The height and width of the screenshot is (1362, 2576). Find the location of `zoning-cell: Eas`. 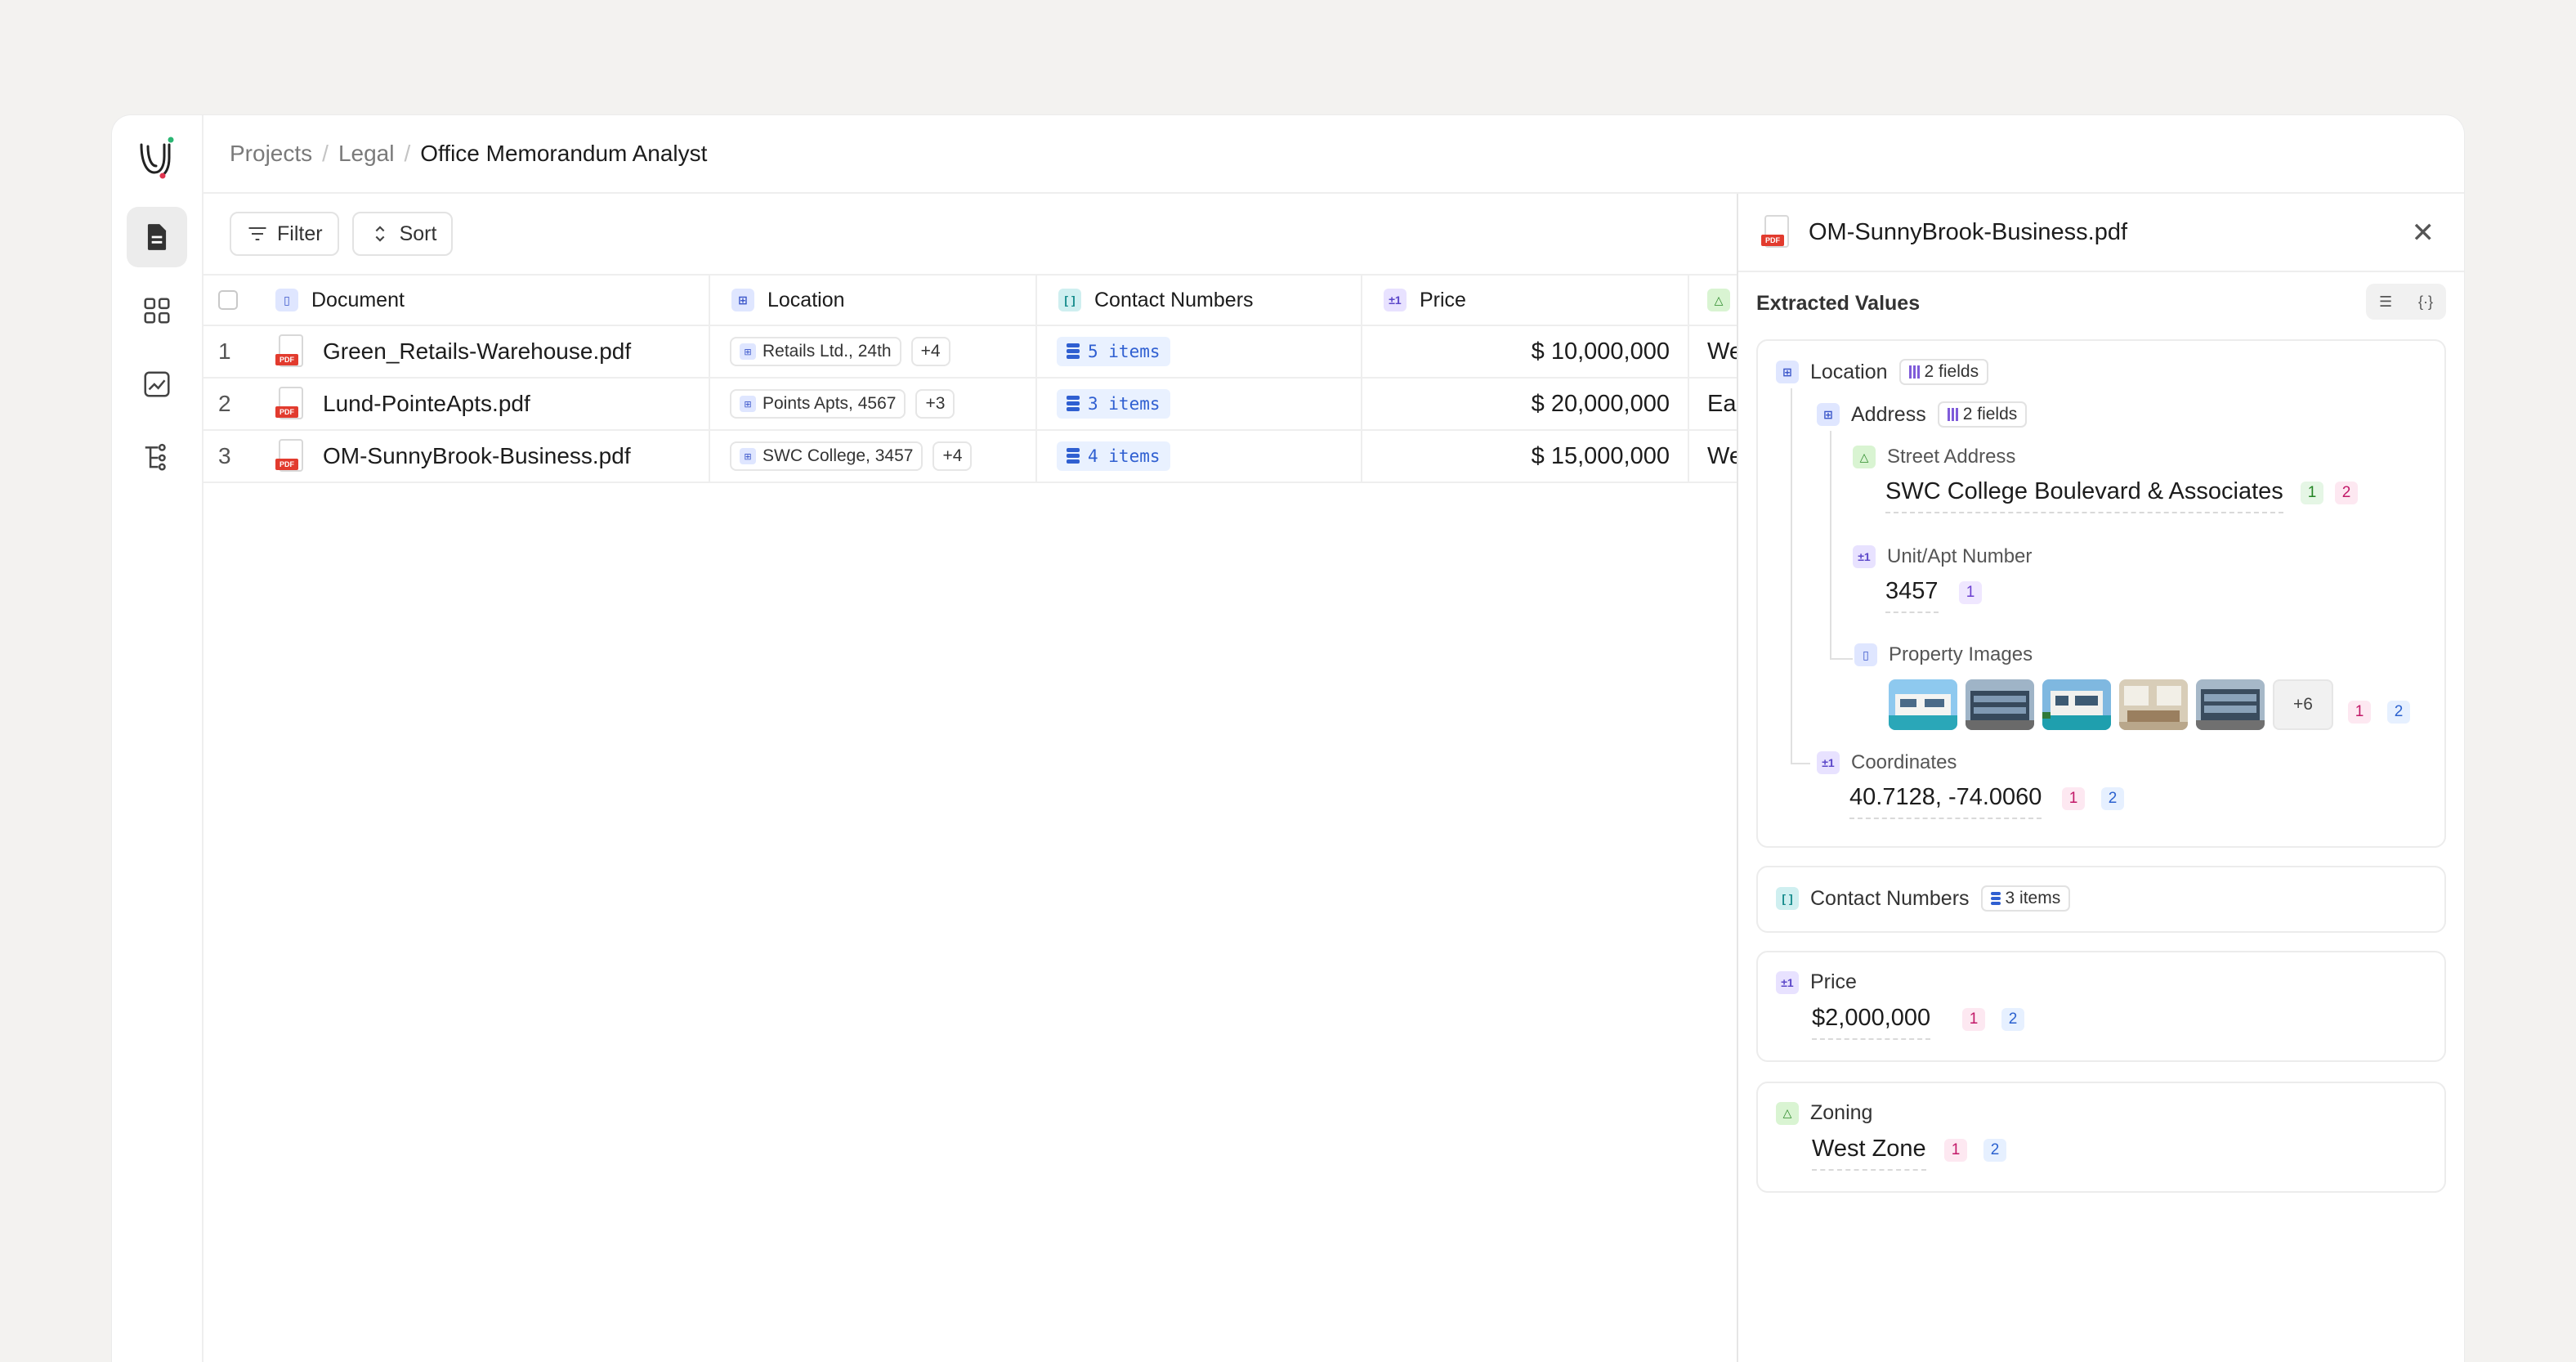

zoning-cell: Eas is located at coordinates (1713, 404).